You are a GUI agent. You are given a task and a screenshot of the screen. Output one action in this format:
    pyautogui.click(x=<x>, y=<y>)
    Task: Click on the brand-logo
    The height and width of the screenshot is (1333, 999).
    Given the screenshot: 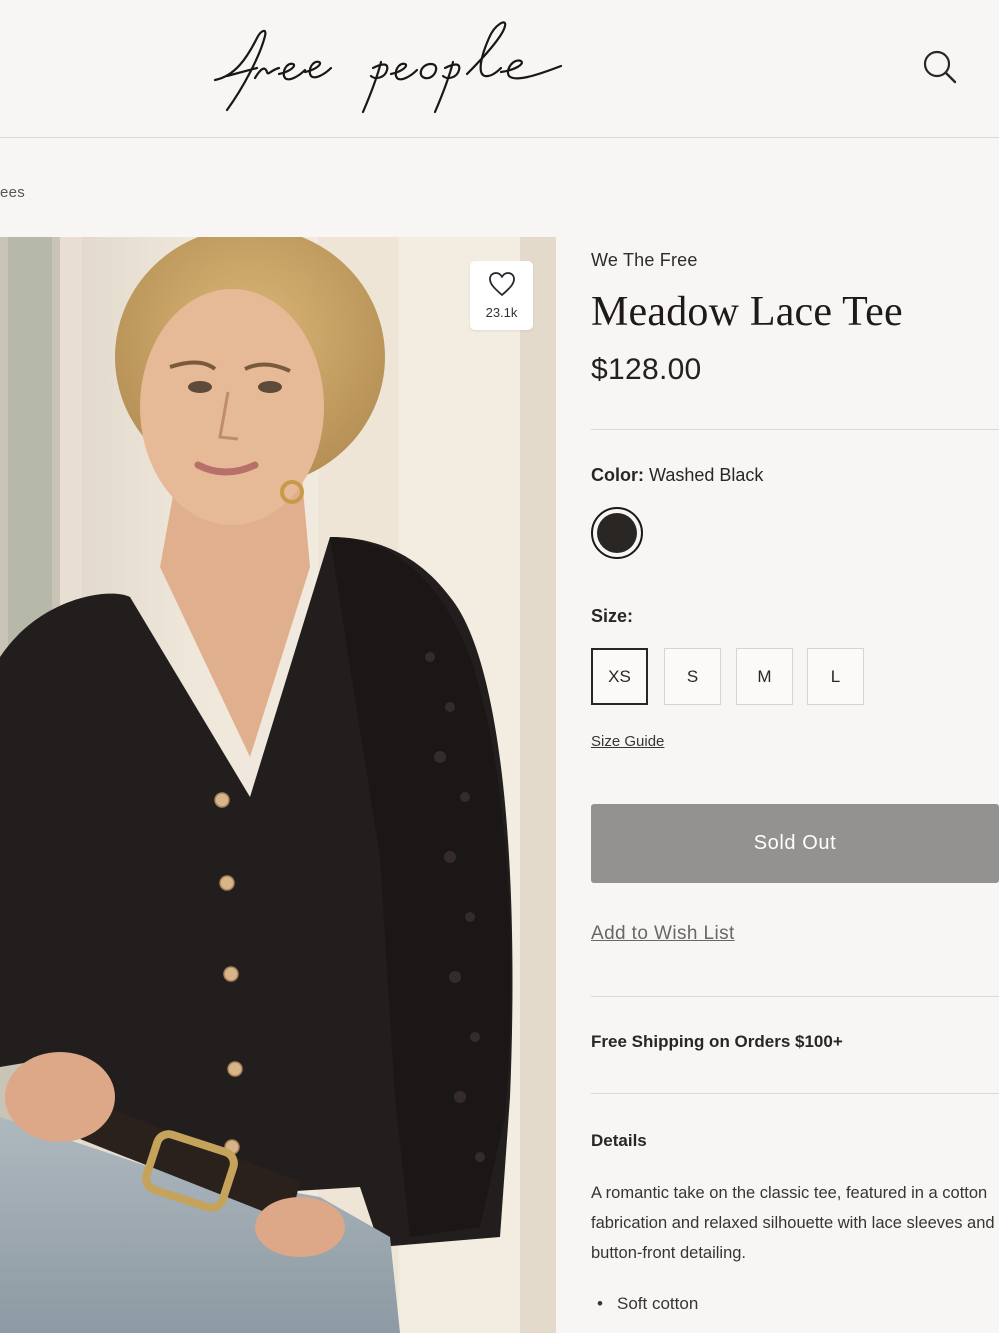 What is the action you would take?
    pyautogui.click(x=395, y=68)
    